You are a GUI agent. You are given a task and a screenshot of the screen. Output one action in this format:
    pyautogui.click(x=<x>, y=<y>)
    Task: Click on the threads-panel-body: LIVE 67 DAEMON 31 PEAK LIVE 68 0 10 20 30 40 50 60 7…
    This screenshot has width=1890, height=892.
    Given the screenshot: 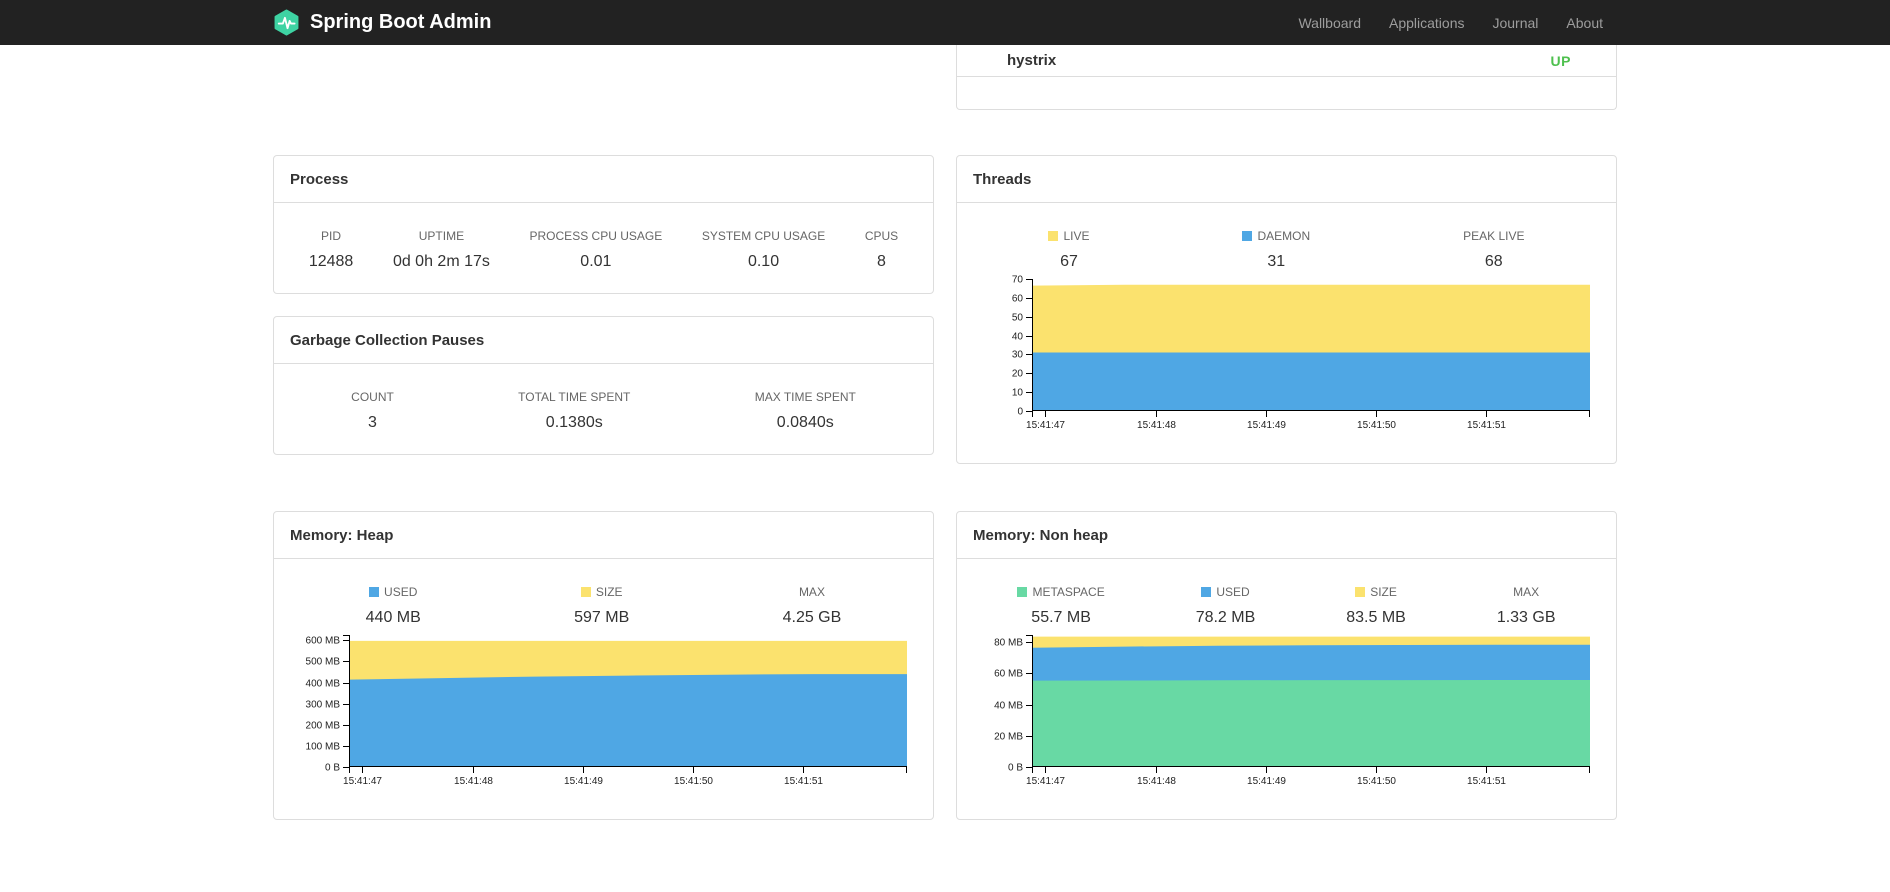 What is the action you would take?
    pyautogui.click(x=1286, y=333)
    